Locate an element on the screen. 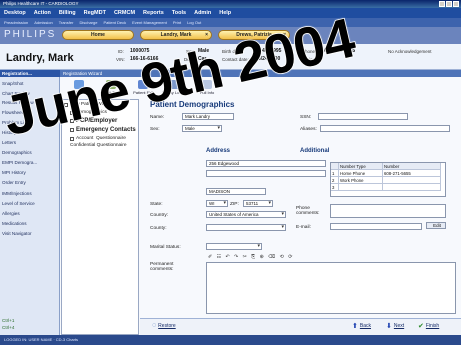 The width and height of the screenshot is (461, 345). zip-field: 53711 is located at coordinates (258, 203).